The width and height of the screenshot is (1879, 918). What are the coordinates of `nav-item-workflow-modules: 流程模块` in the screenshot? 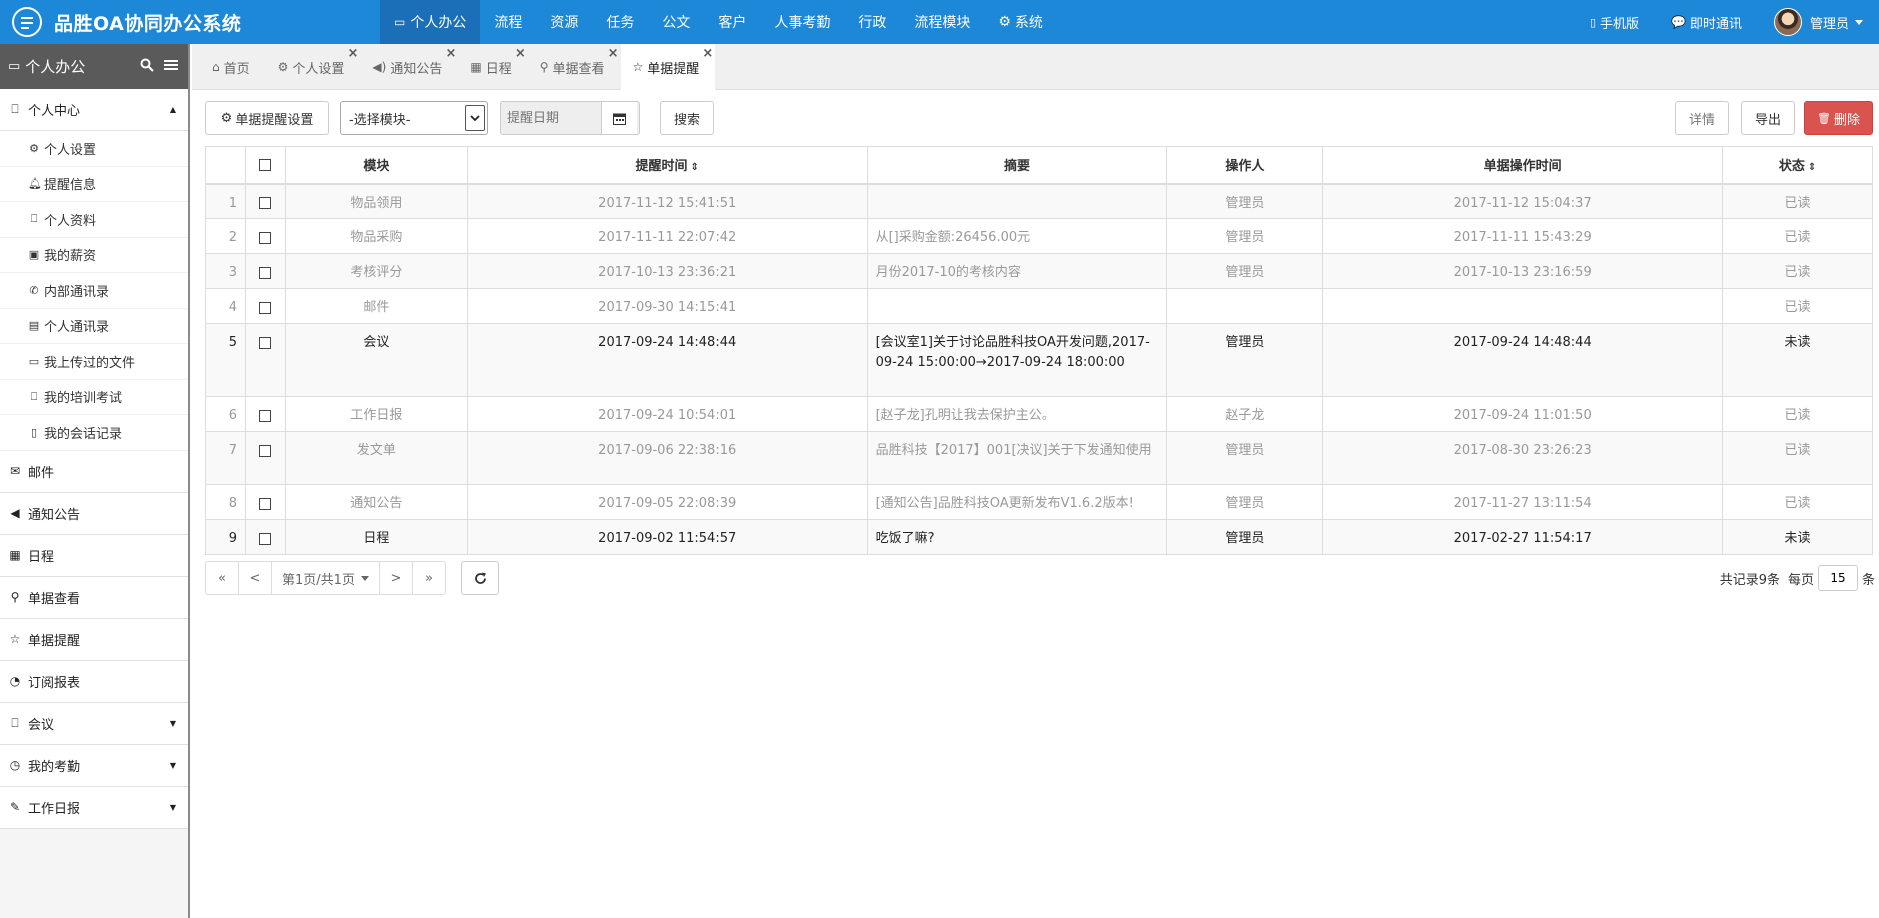 It's located at (942, 22).